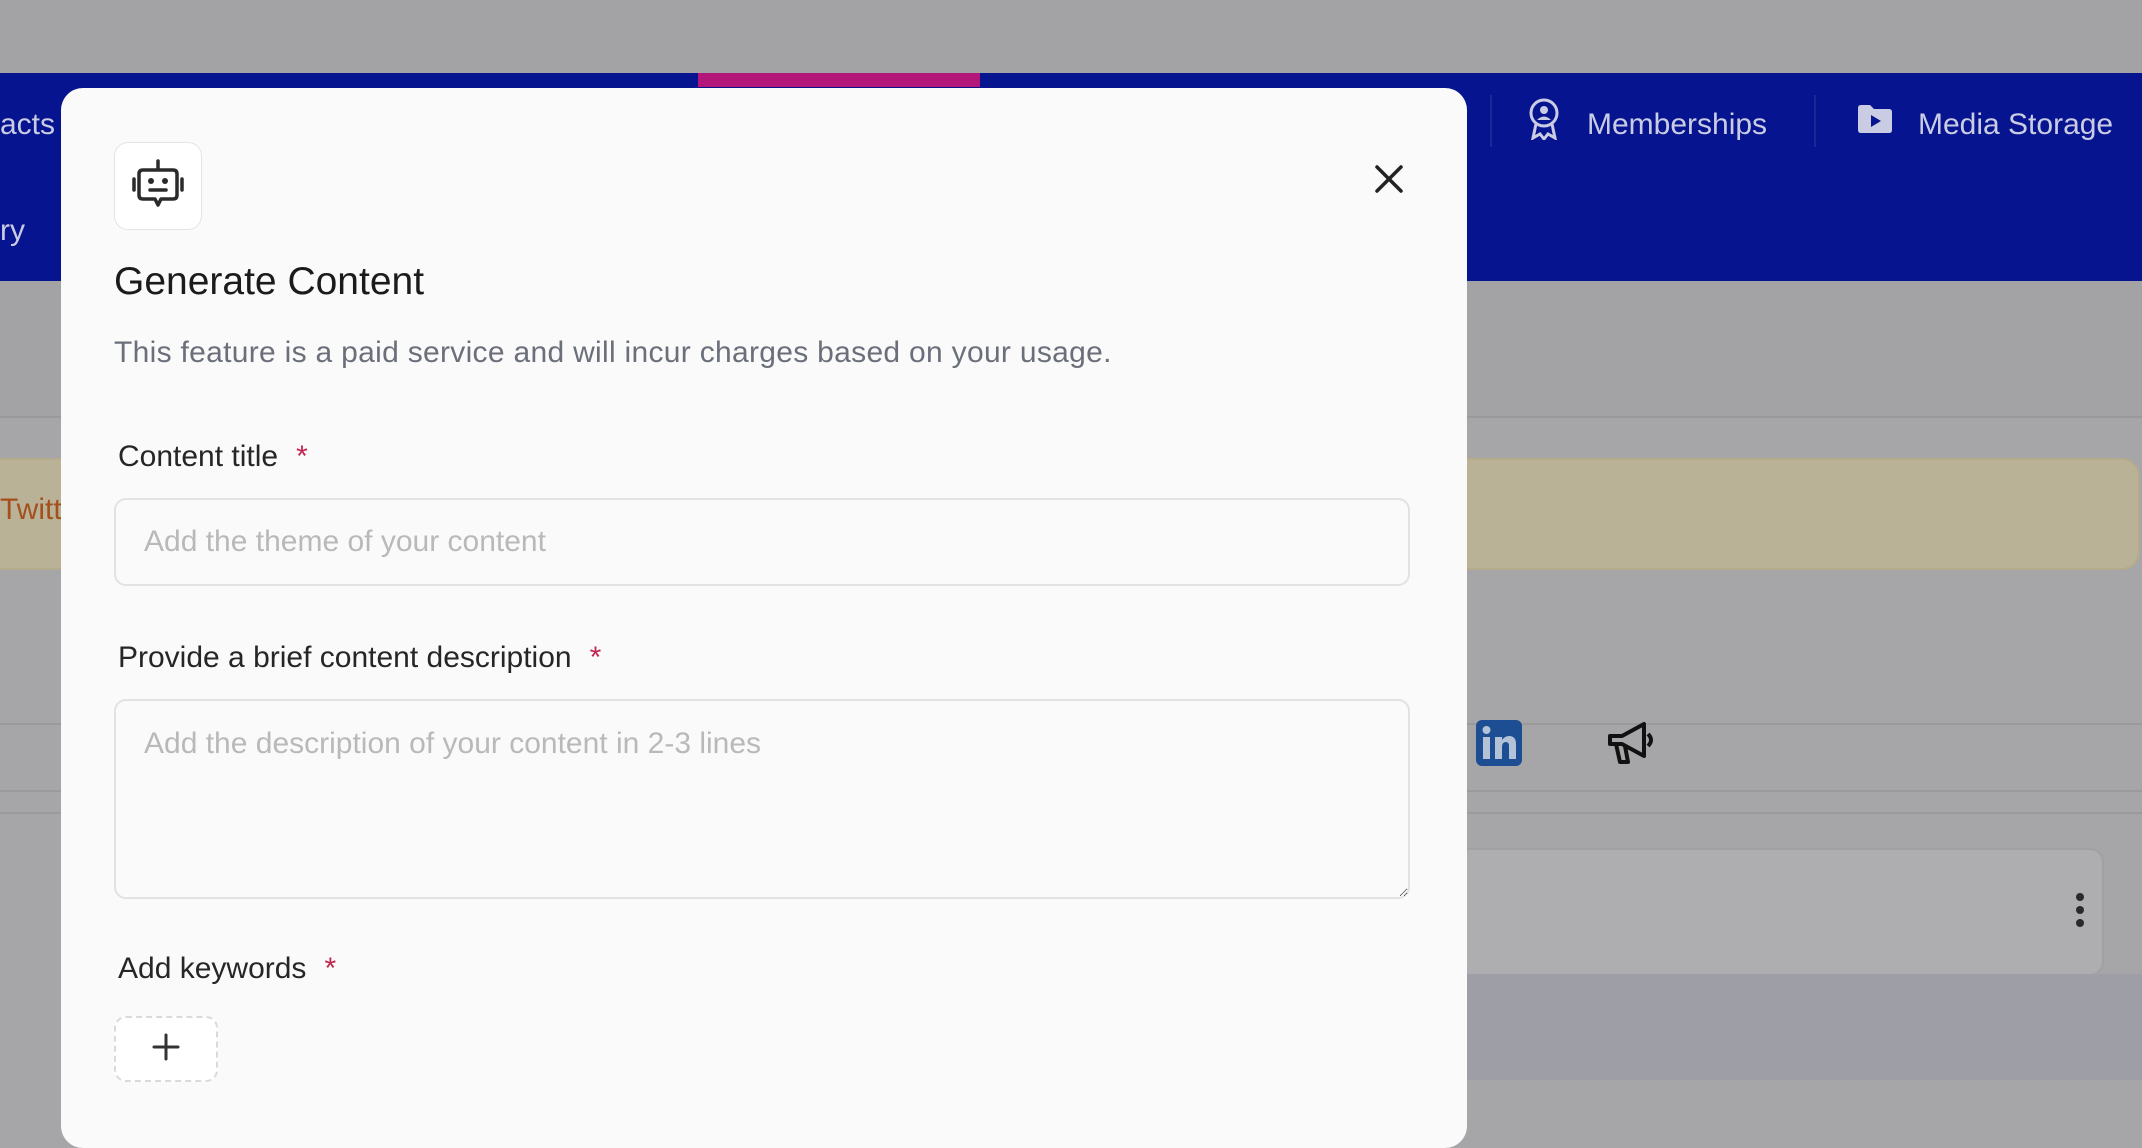 This screenshot has height=1148, width=2142. What do you see at coordinates (1544, 121) in the screenshot?
I see `membership-badge-icon` at bounding box center [1544, 121].